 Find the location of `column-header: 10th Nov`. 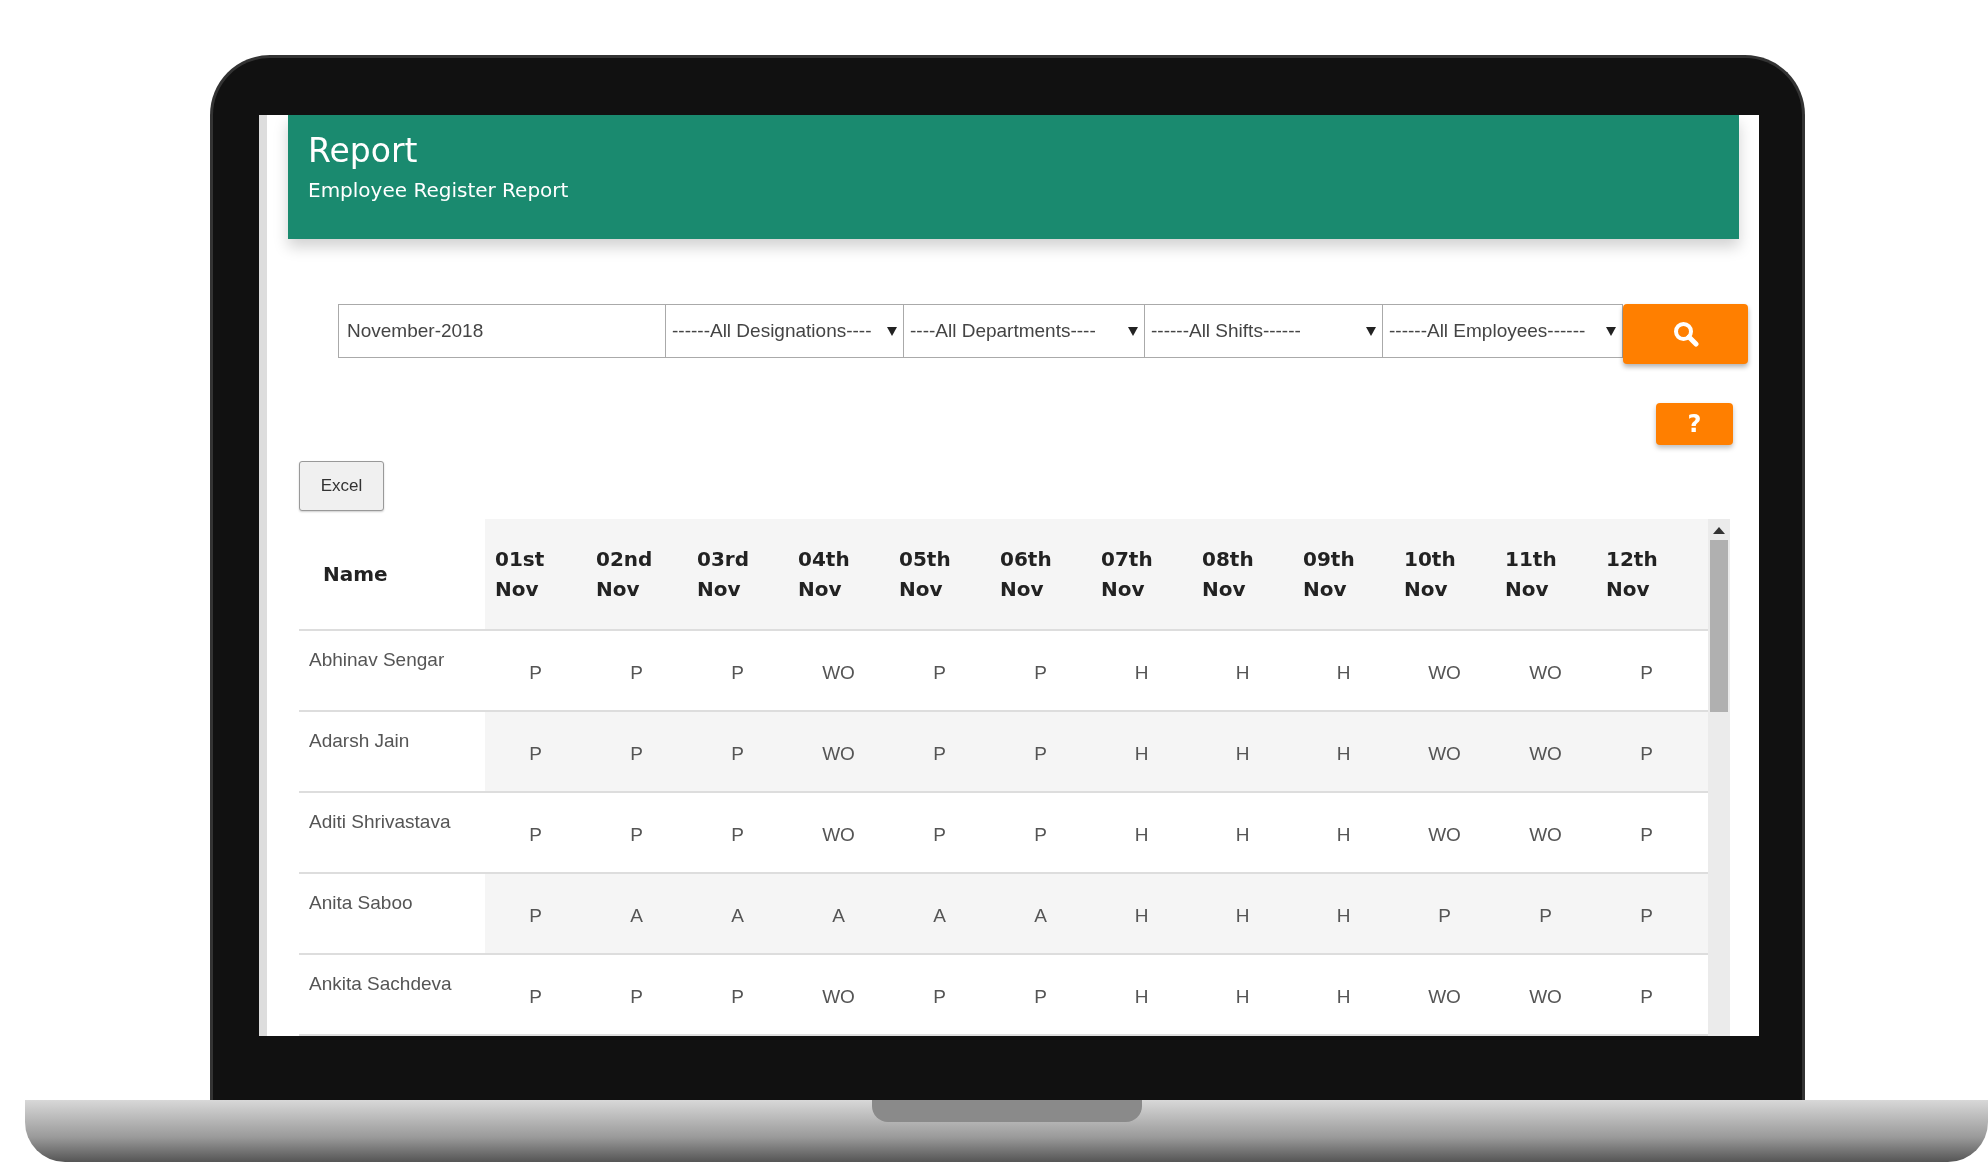

column-header: 10th Nov is located at coordinates (1430, 574).